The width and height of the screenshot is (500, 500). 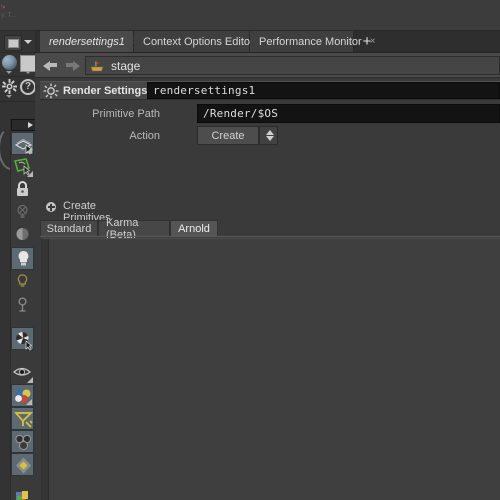 I want to click on point-light-icon, so click(x=22, y=280).